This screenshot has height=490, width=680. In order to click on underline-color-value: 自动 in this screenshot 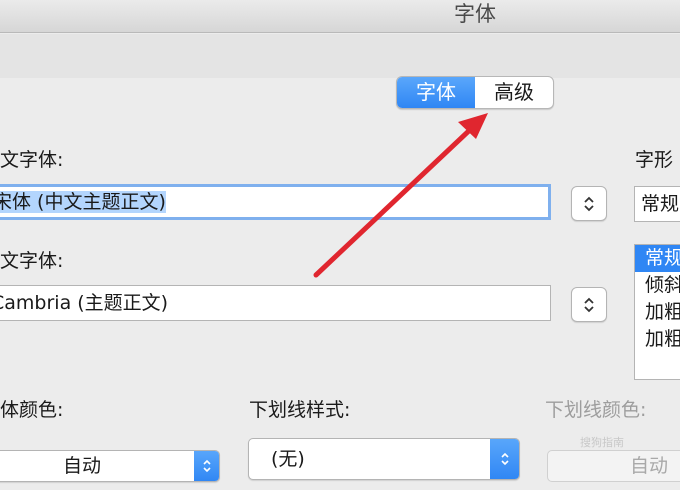, I will do `click(649, 466)`.